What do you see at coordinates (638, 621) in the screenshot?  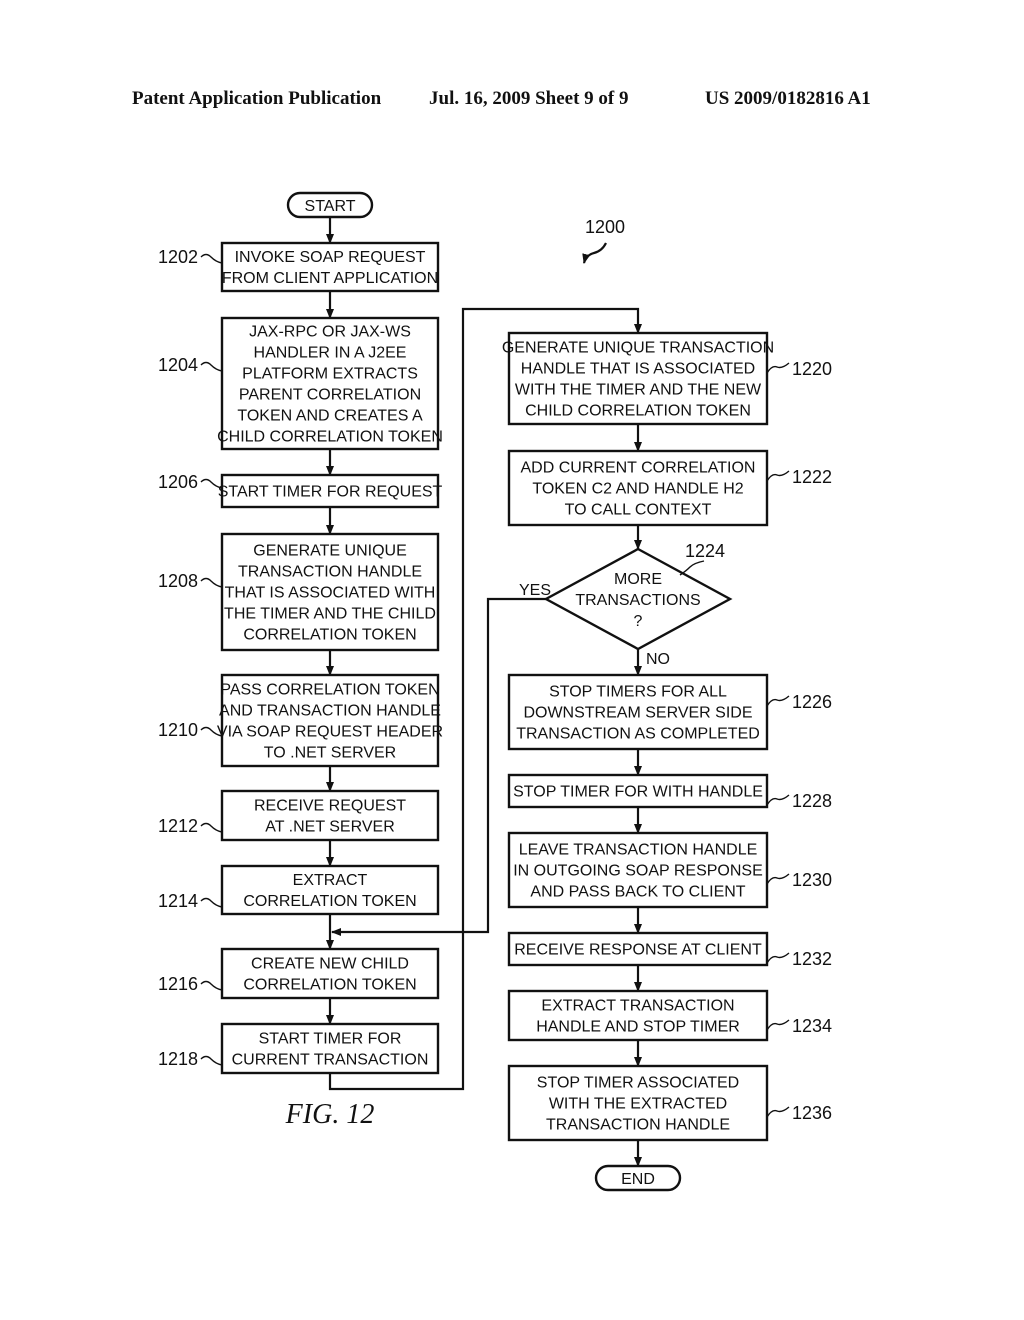 I see `decision-text-line: ?` at bounding box center [638, 621].